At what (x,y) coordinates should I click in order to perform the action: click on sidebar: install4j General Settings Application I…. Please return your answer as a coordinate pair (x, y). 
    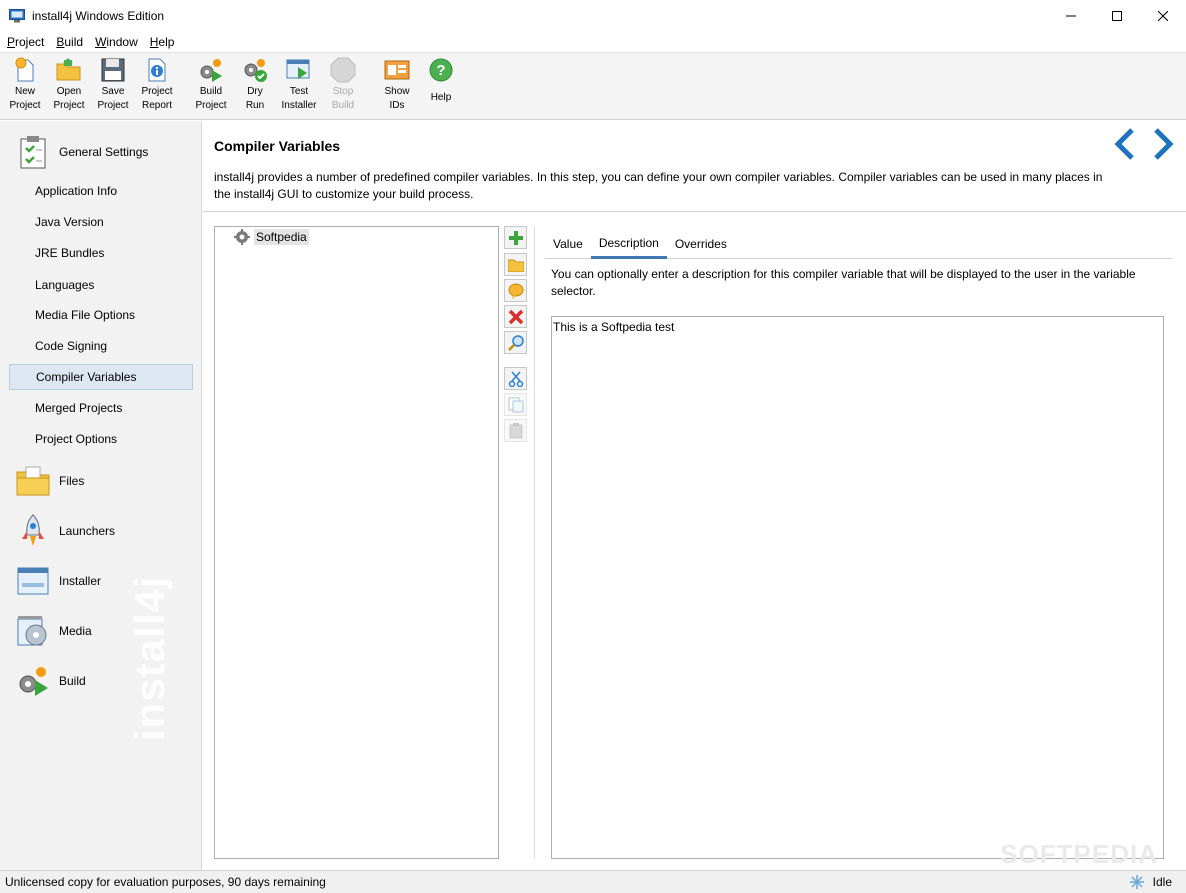
    Looking at the image, I should click on (101, 495).